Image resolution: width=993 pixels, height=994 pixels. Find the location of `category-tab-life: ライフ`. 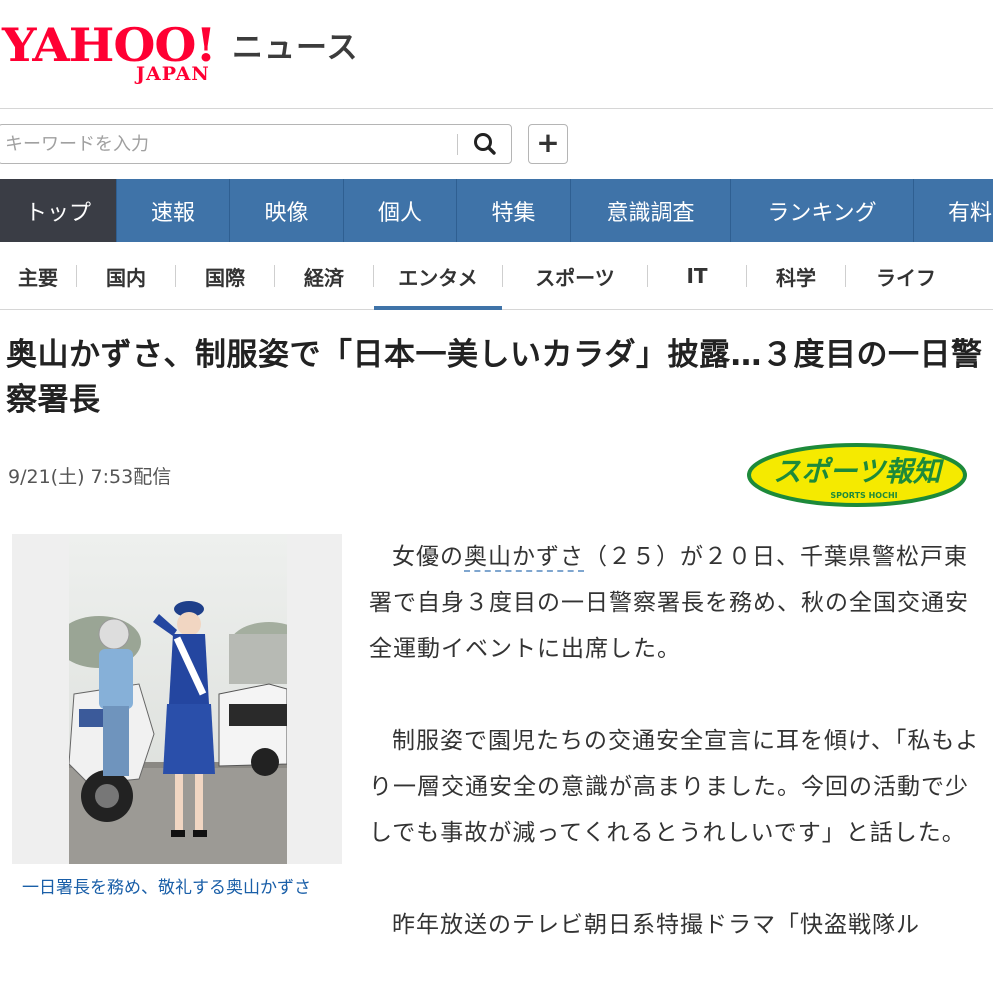

category-tab-life: ライフ is located at coordinates (906, 276).